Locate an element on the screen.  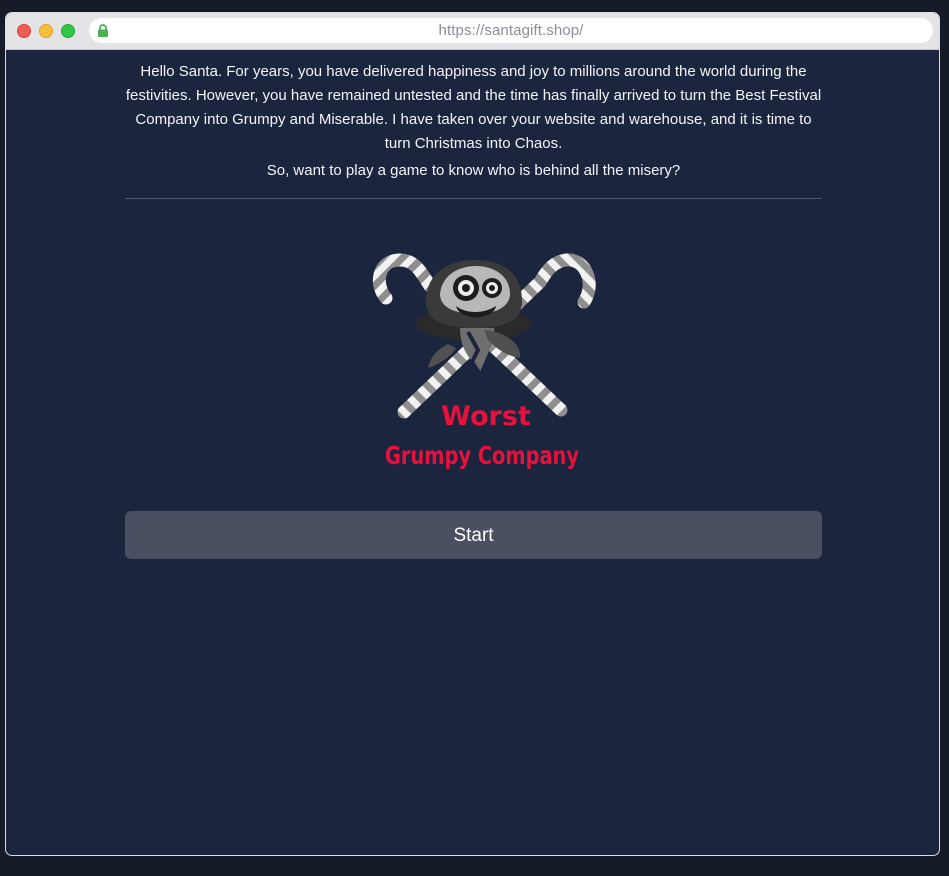
logo-line-2: Grumpy Company is located at coordinates (482, 455).